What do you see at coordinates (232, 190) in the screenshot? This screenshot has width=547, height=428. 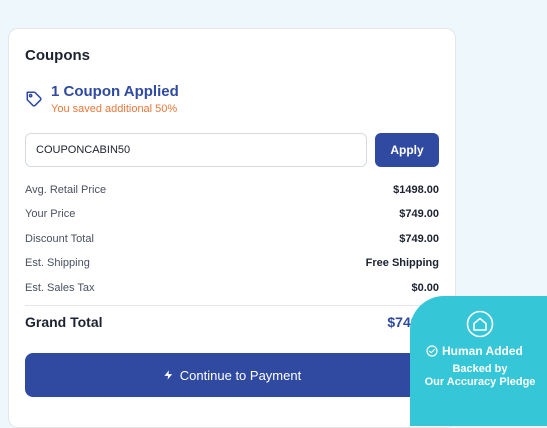 I see `summary-row: Avg. Retail Price $1498.00` at bounding box center [232, 190].